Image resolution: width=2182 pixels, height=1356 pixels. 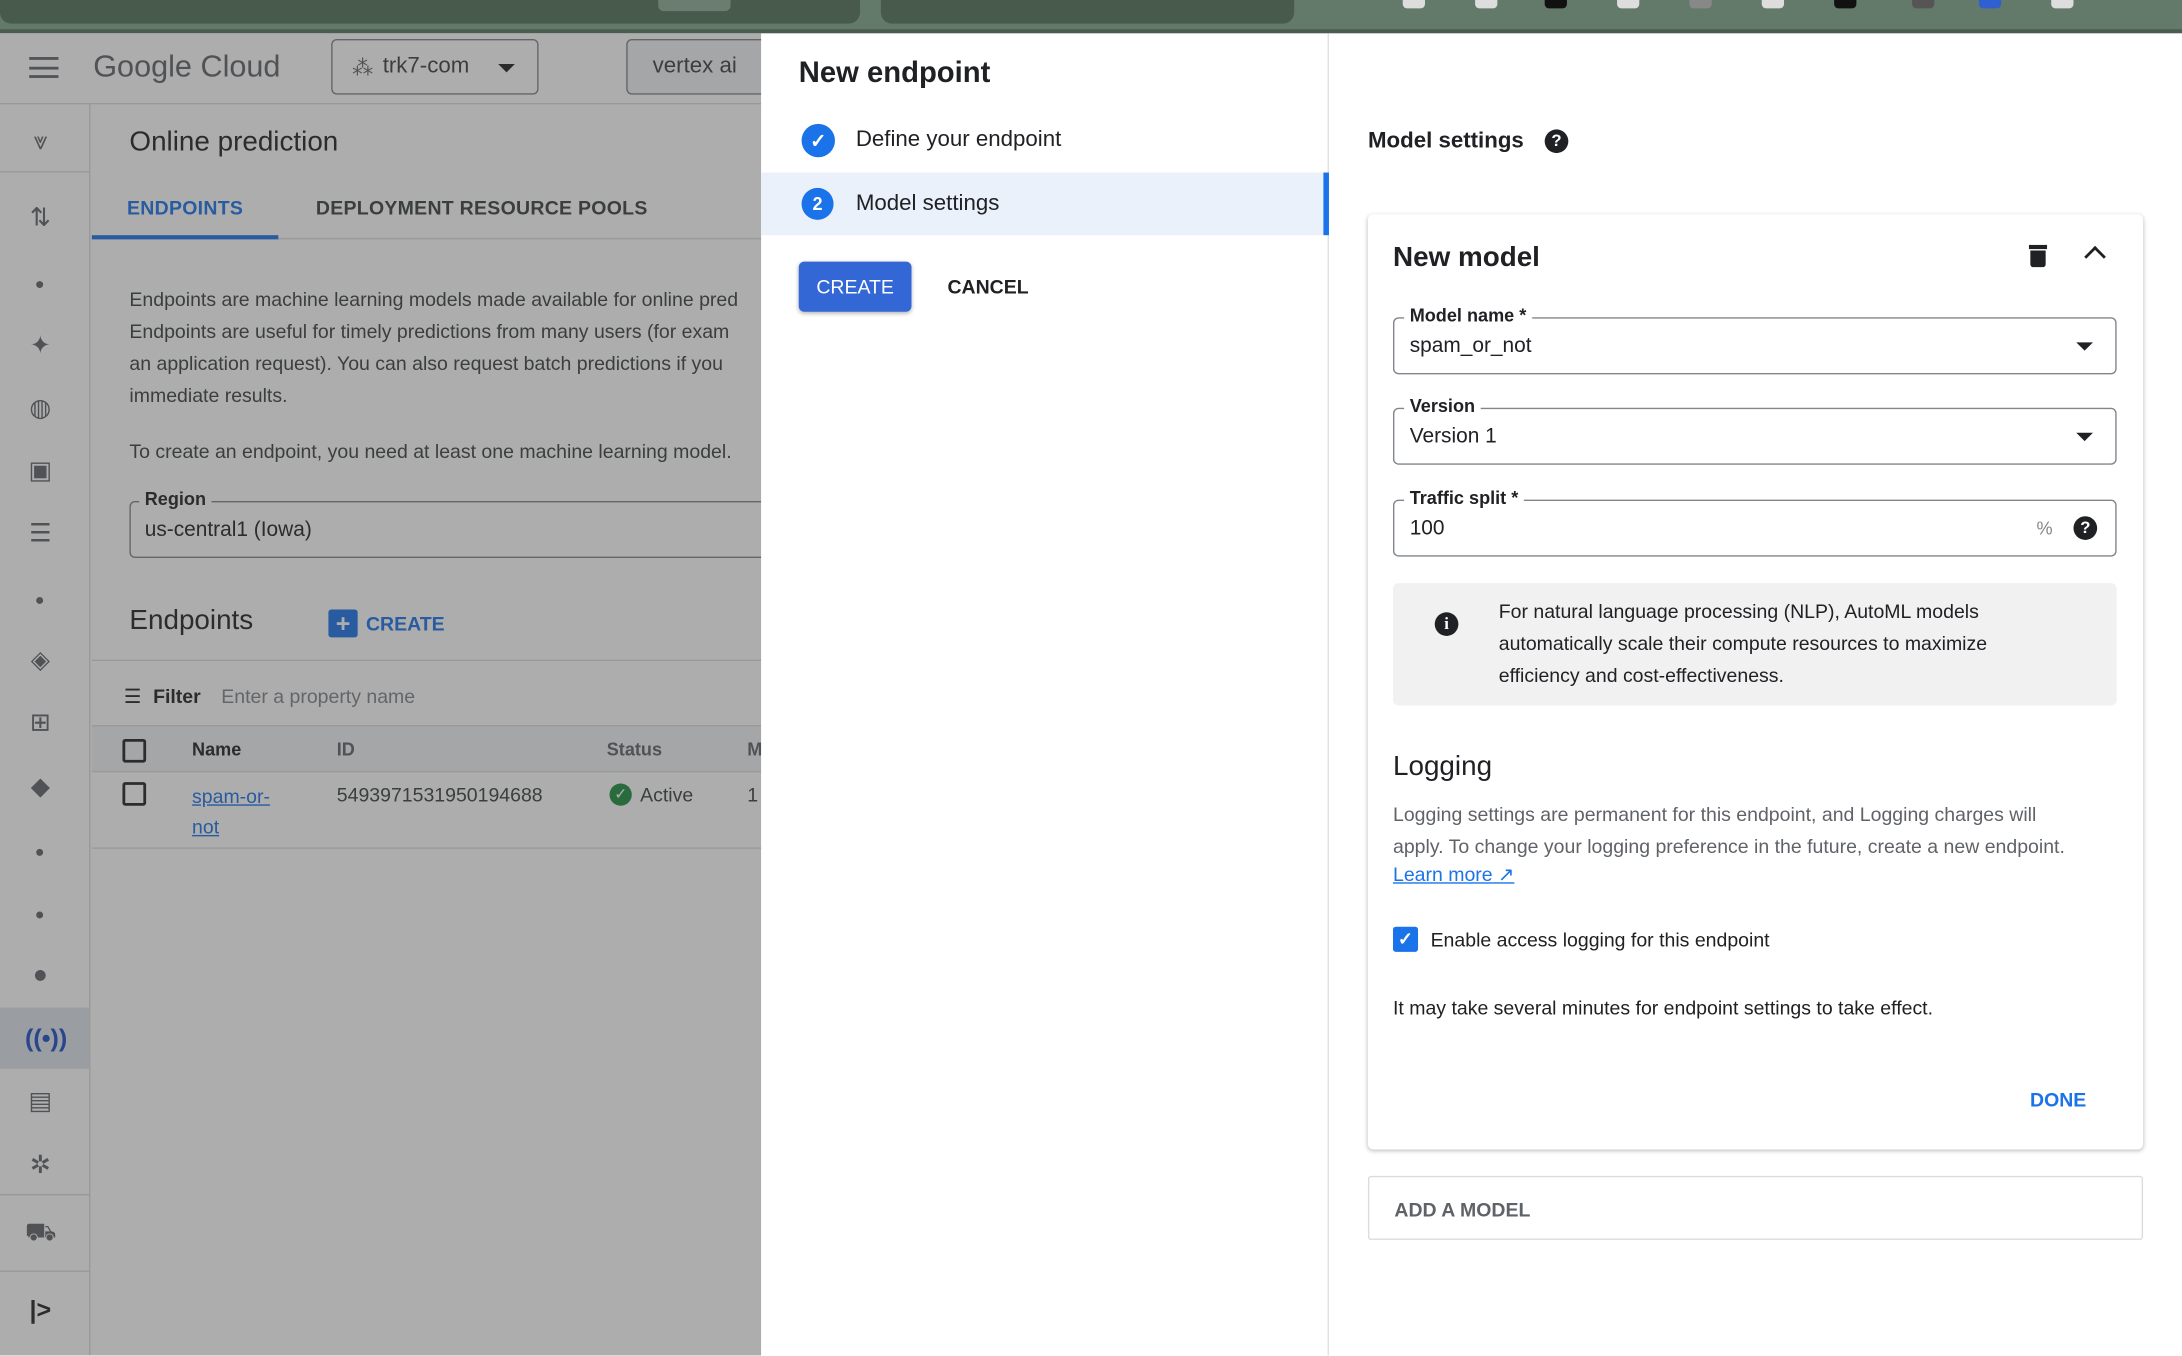 I want to click on learn-more-link: Learn more ↗, so click(x=1453, y=875).